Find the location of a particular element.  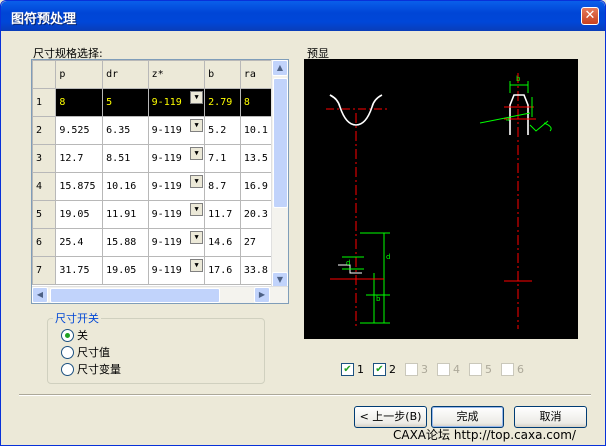

column-header: dr is located at coordinates (125, 74).